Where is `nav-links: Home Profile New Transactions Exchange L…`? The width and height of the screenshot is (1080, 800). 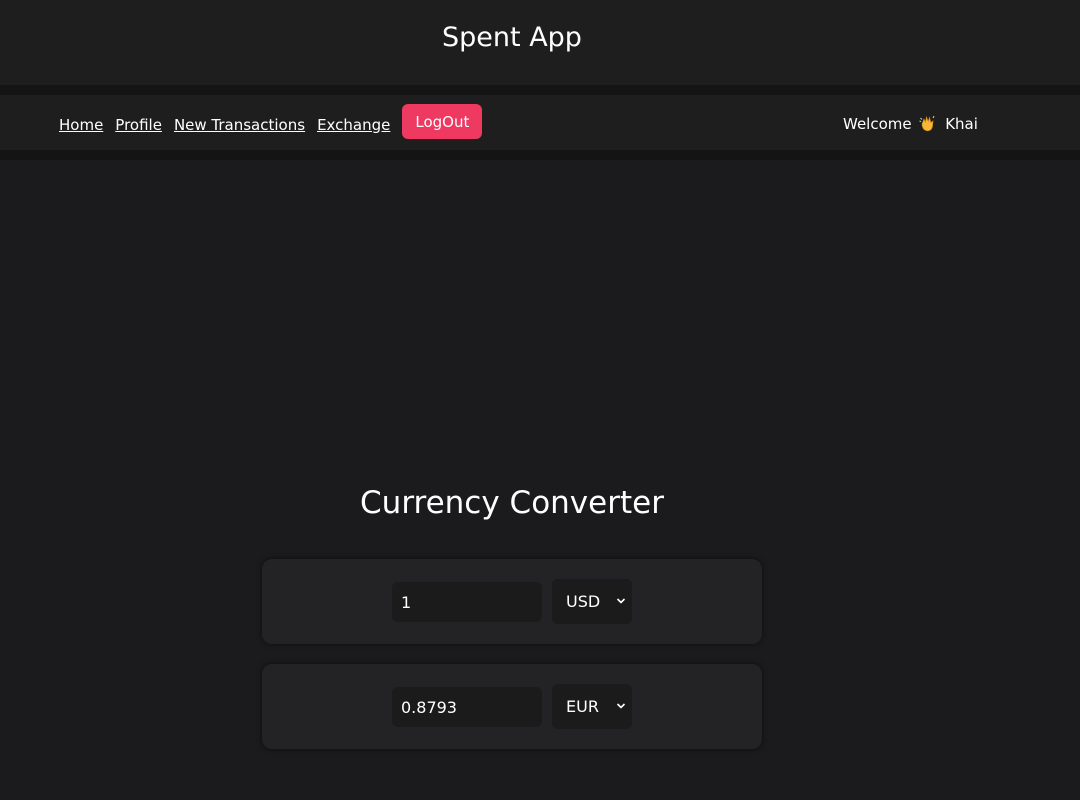 nav-links: Home Profile New Transactions Exchange L… is located at coordinates (271, 123).